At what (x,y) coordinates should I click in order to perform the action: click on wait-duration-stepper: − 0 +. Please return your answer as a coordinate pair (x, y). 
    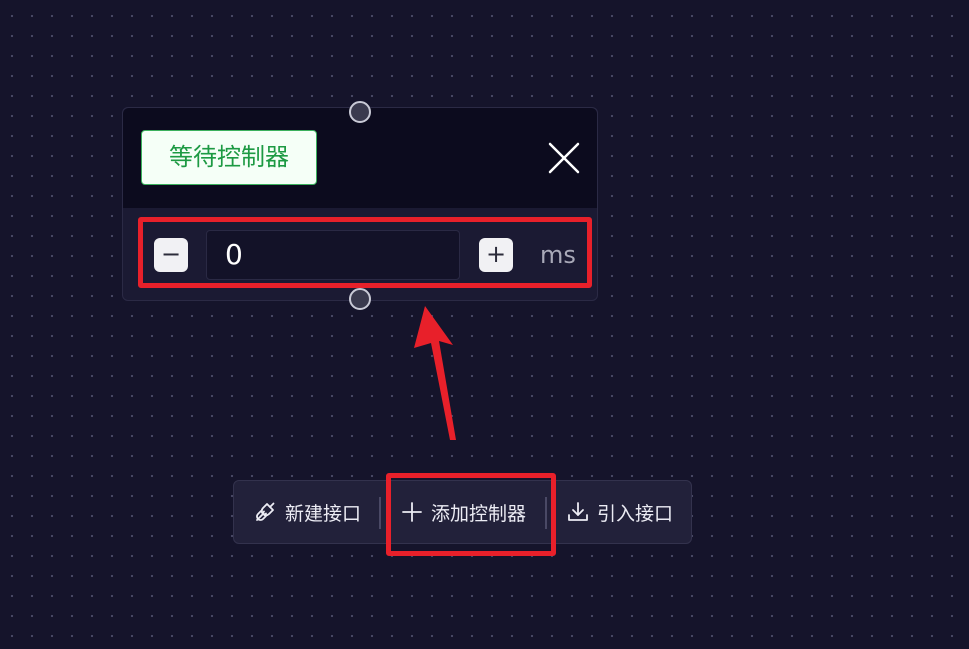
    Looking at the image, I should click on (332, 254).